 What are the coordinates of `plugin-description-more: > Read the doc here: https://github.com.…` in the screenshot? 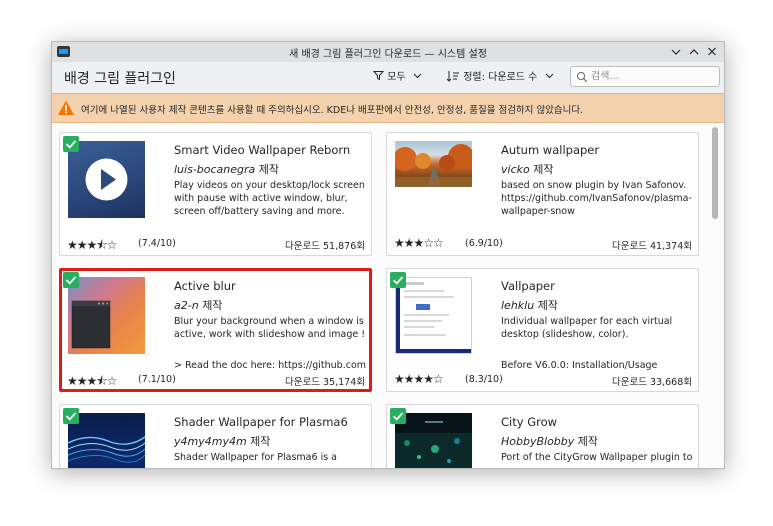 It's located at (270, 365).